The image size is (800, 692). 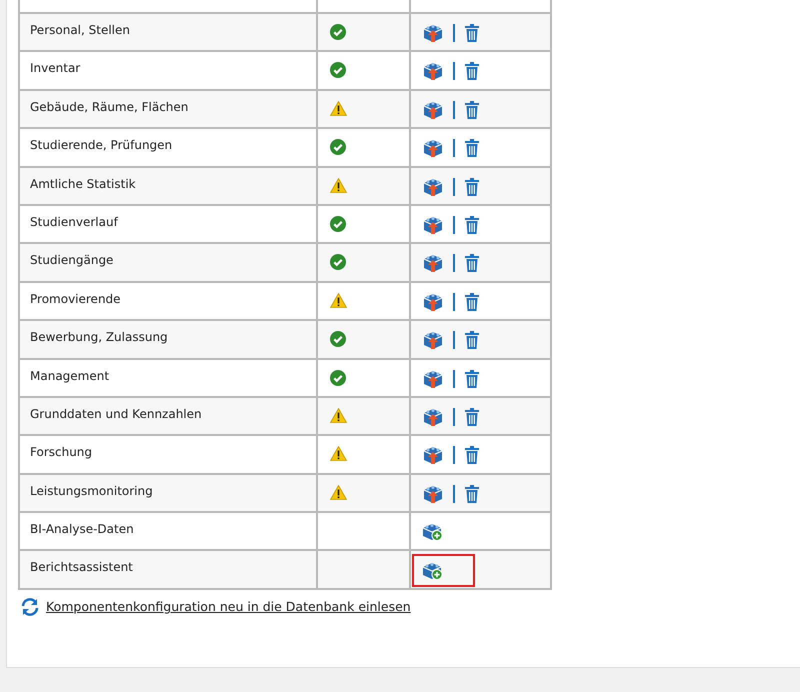 What do you see at coordinates (75, 299) in the screenshot?
I see `component-name: Promovierende` at bounding box center [75, 299].